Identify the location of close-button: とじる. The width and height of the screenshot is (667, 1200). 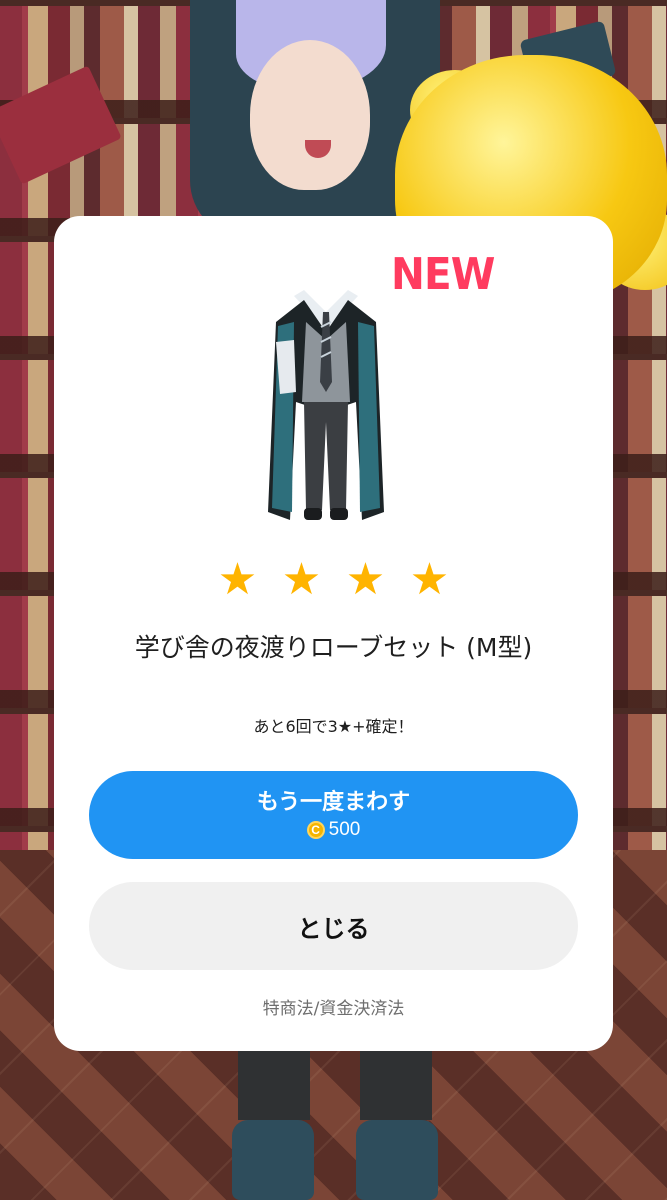
(333, 926).